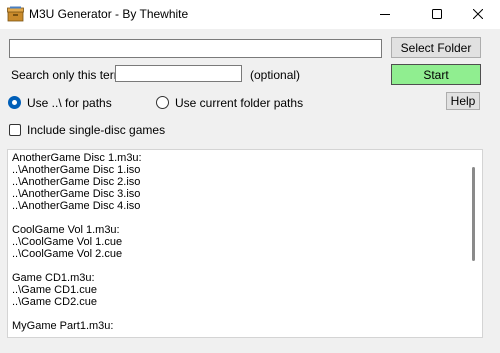  I want to click on relative-paths-radio, so click(14, 102).